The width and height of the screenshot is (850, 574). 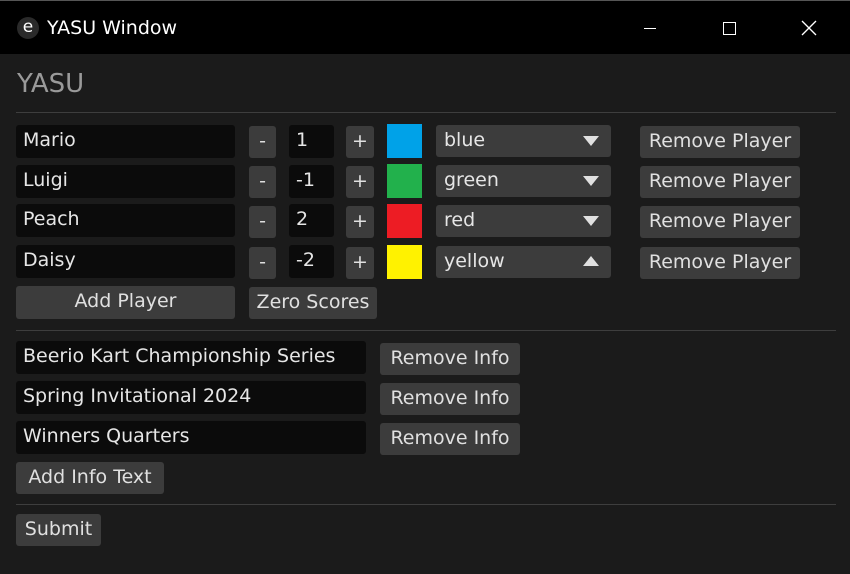 What do you see at coordinates (425, 27) in the screenshot?
I see `title-bar: e YASU Window` at bounding box center [425, 27].